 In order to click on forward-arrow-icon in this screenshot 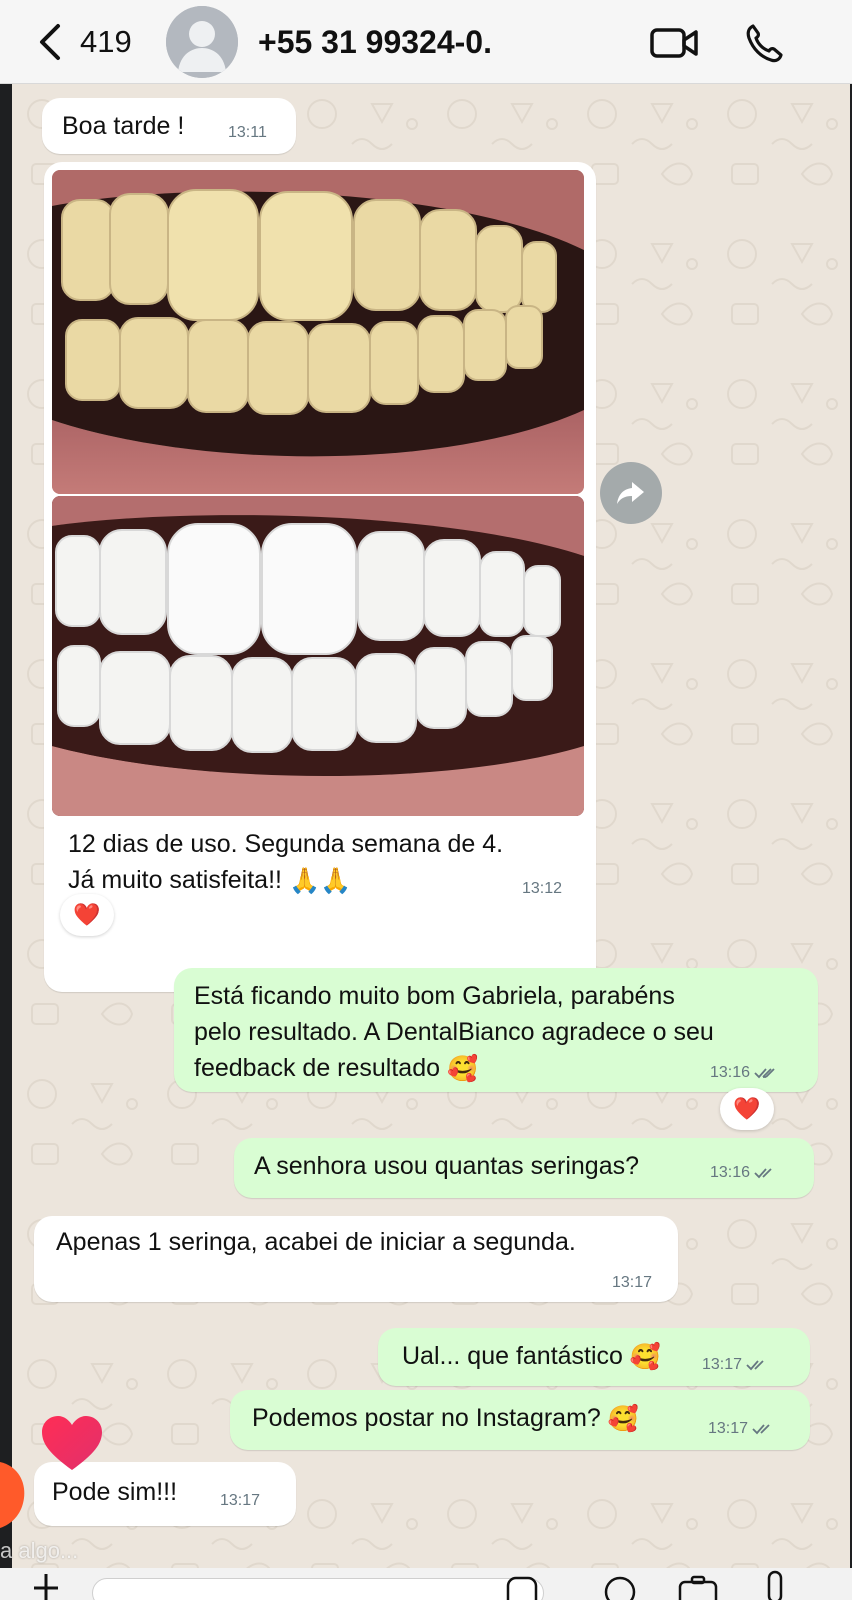, I will do `click(630, 493)`.